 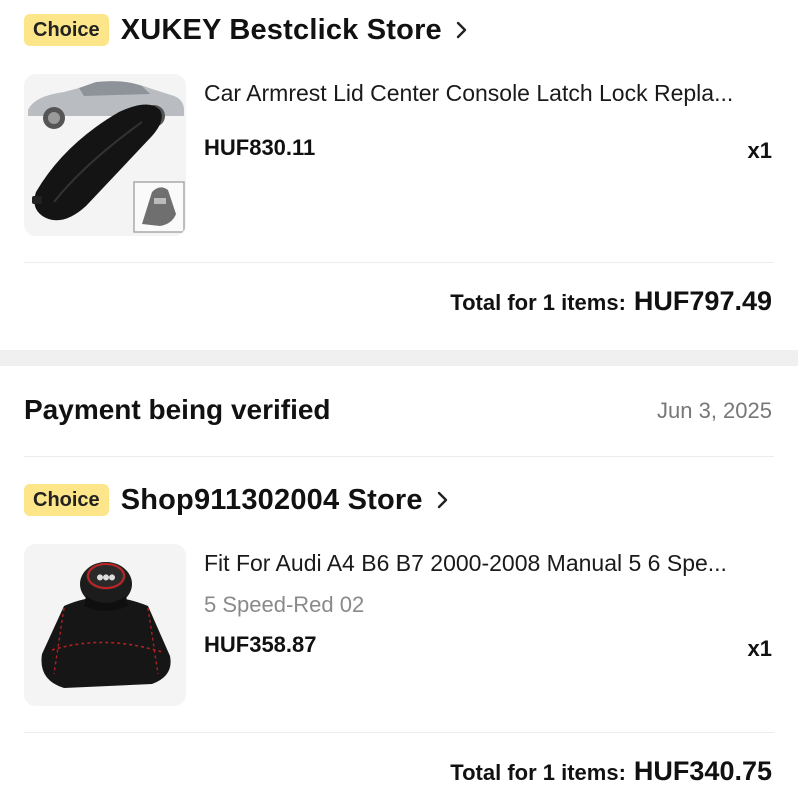 I want to click on store-link: Choice Shop911302004 Store, so click(x=236, y=500).